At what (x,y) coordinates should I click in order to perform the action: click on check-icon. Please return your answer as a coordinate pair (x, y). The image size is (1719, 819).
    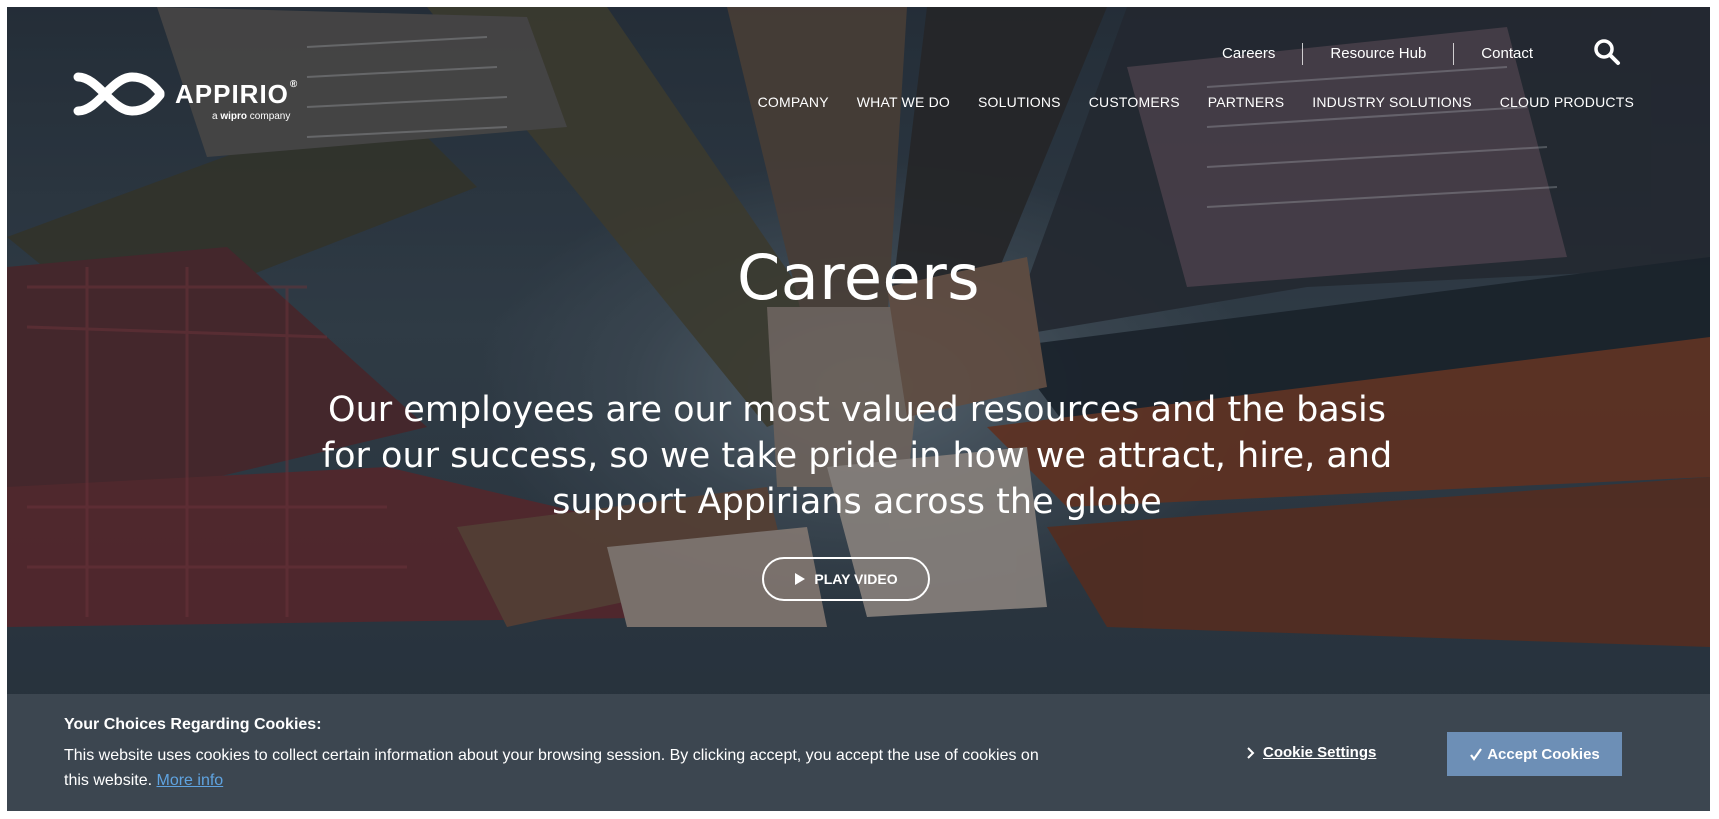
    Looking at the image, I should click on (1476, 754).